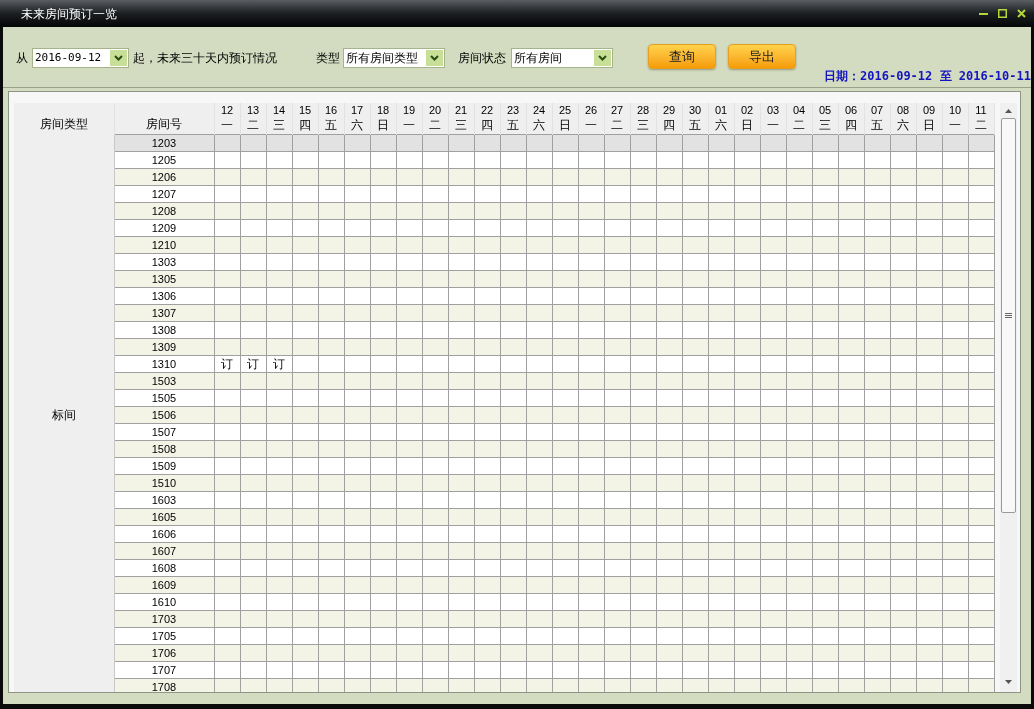 This screenshot has height=709, width=1034. I want to click on scrollbar-thumb, so click(1008, 315).